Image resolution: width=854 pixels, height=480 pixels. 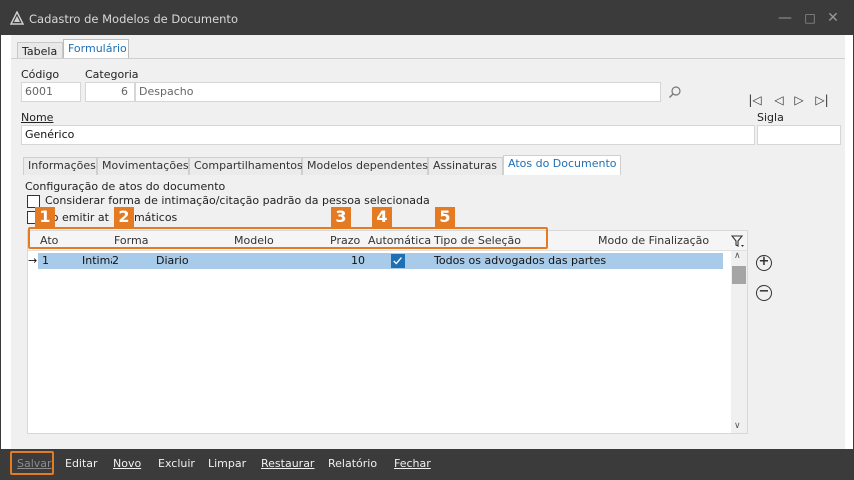 I want to click on minimize-icon: —, so click(x=785, y=18).